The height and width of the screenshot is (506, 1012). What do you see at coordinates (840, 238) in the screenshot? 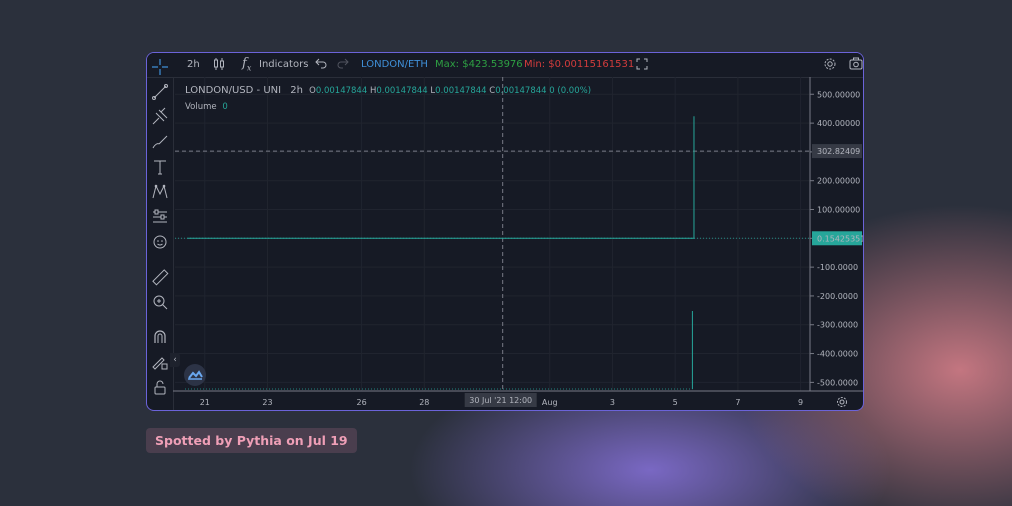
I see `last-price-label: 0.15425351` at bounding box center [840, 238].